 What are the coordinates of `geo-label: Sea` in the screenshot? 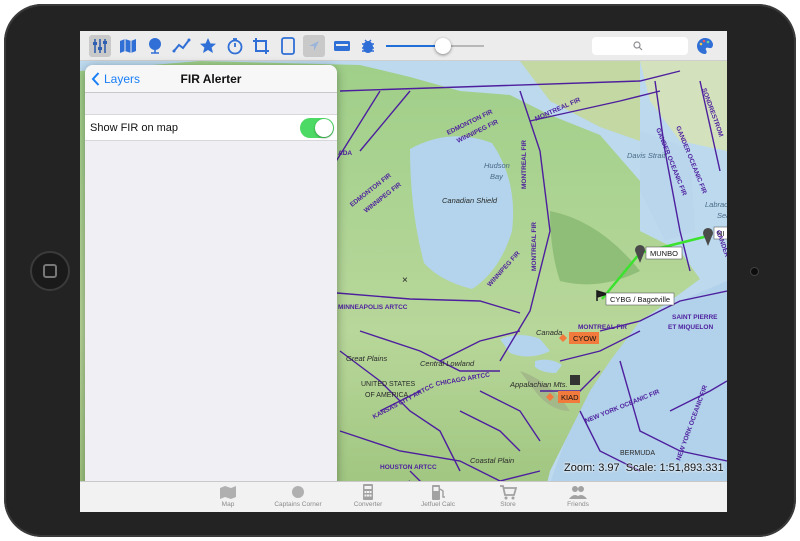 It's located at (722, 215).